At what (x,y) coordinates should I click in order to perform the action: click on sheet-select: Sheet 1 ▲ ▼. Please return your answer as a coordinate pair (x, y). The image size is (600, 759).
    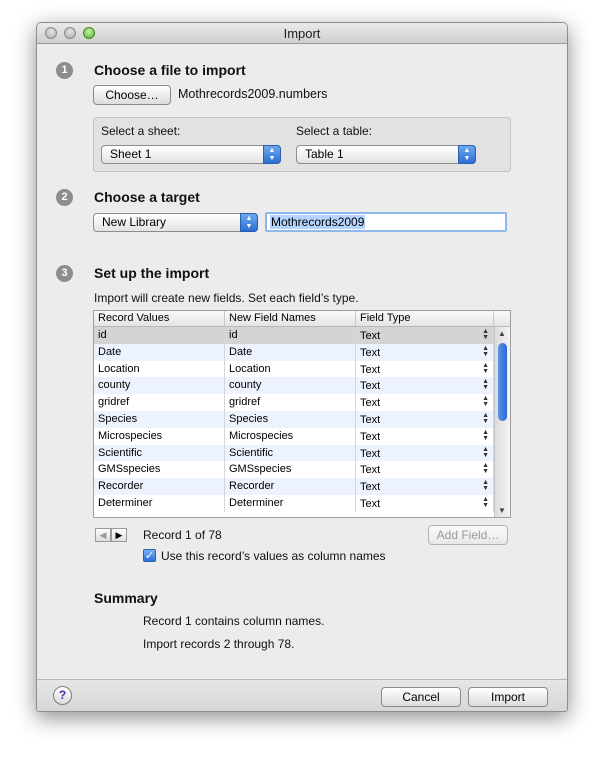
    Looking at the image, I should click on (191, 154).